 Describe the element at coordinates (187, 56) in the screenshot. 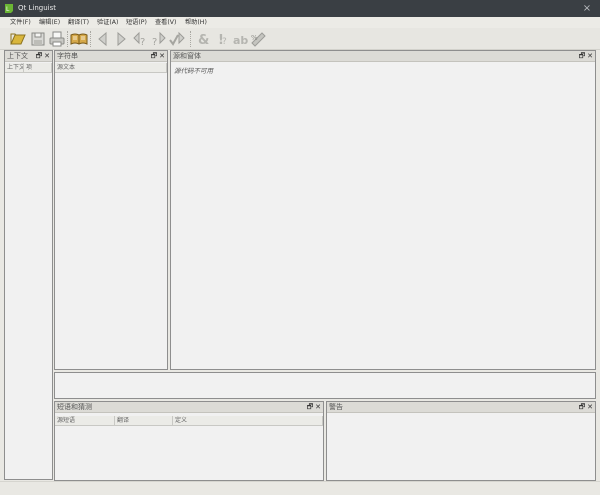

I see `source-form-dock-title: 源和窗体` at that location.